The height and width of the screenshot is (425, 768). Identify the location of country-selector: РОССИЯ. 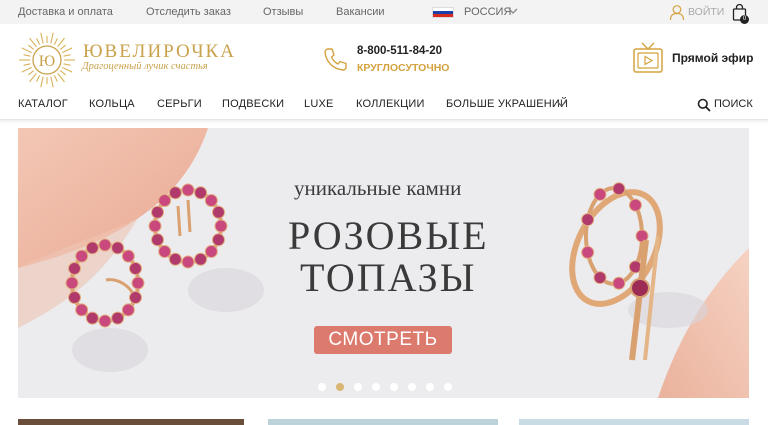
(487, 12).